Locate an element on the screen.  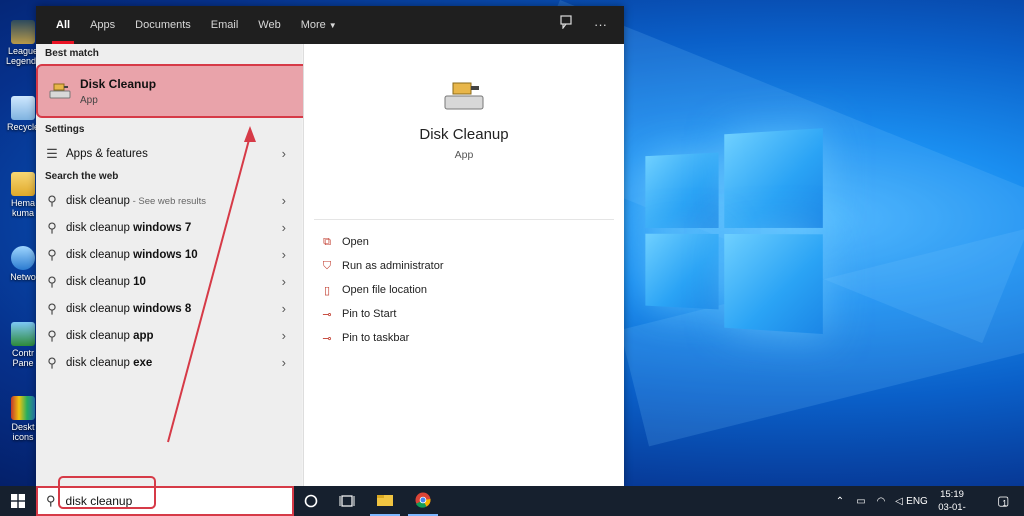
preview-type: App is located at coordinates (464, 155).